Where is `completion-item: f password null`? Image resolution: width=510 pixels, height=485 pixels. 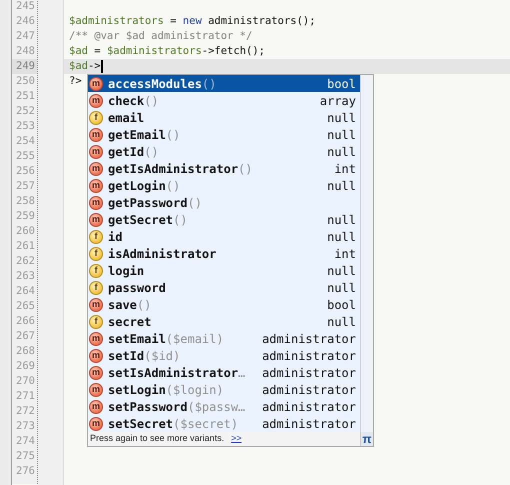
completion-item: f password null is located at coordinates (224, 287).